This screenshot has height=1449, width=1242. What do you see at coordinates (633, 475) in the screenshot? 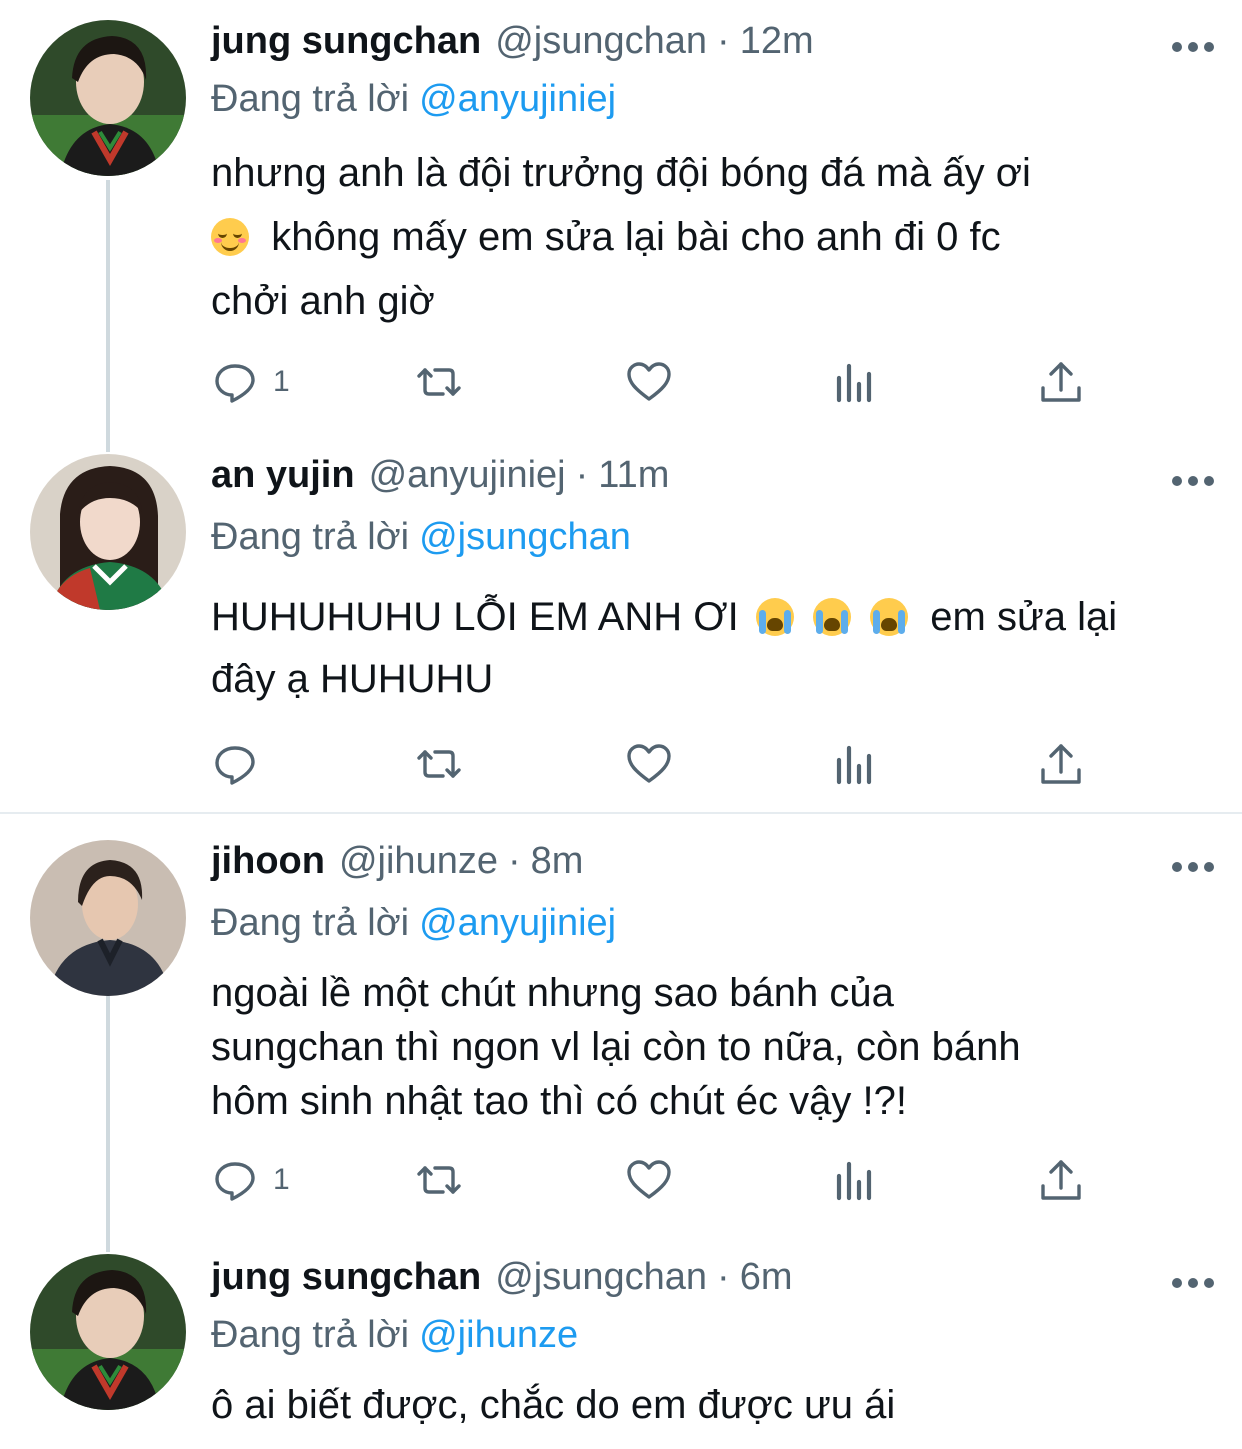
I see `timestamp: 11m` at bounding box center [633, 475].